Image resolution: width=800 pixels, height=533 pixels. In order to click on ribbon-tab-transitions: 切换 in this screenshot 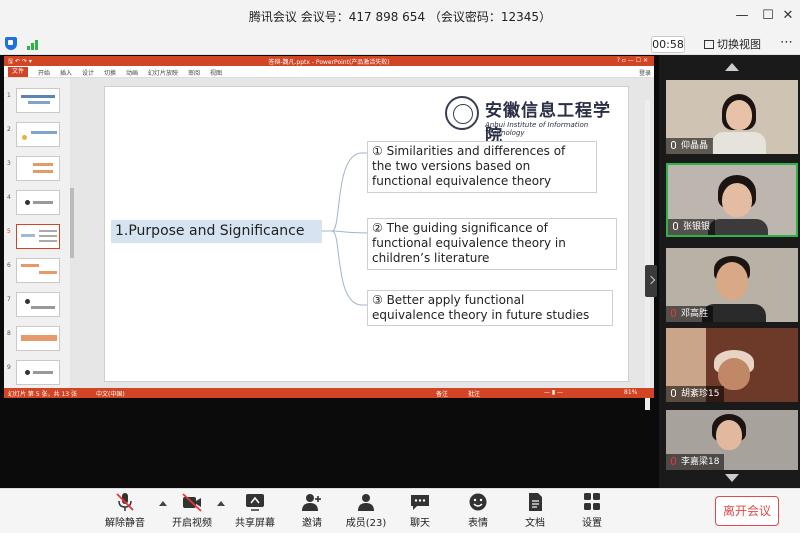, I will do `click(110, 72)`.